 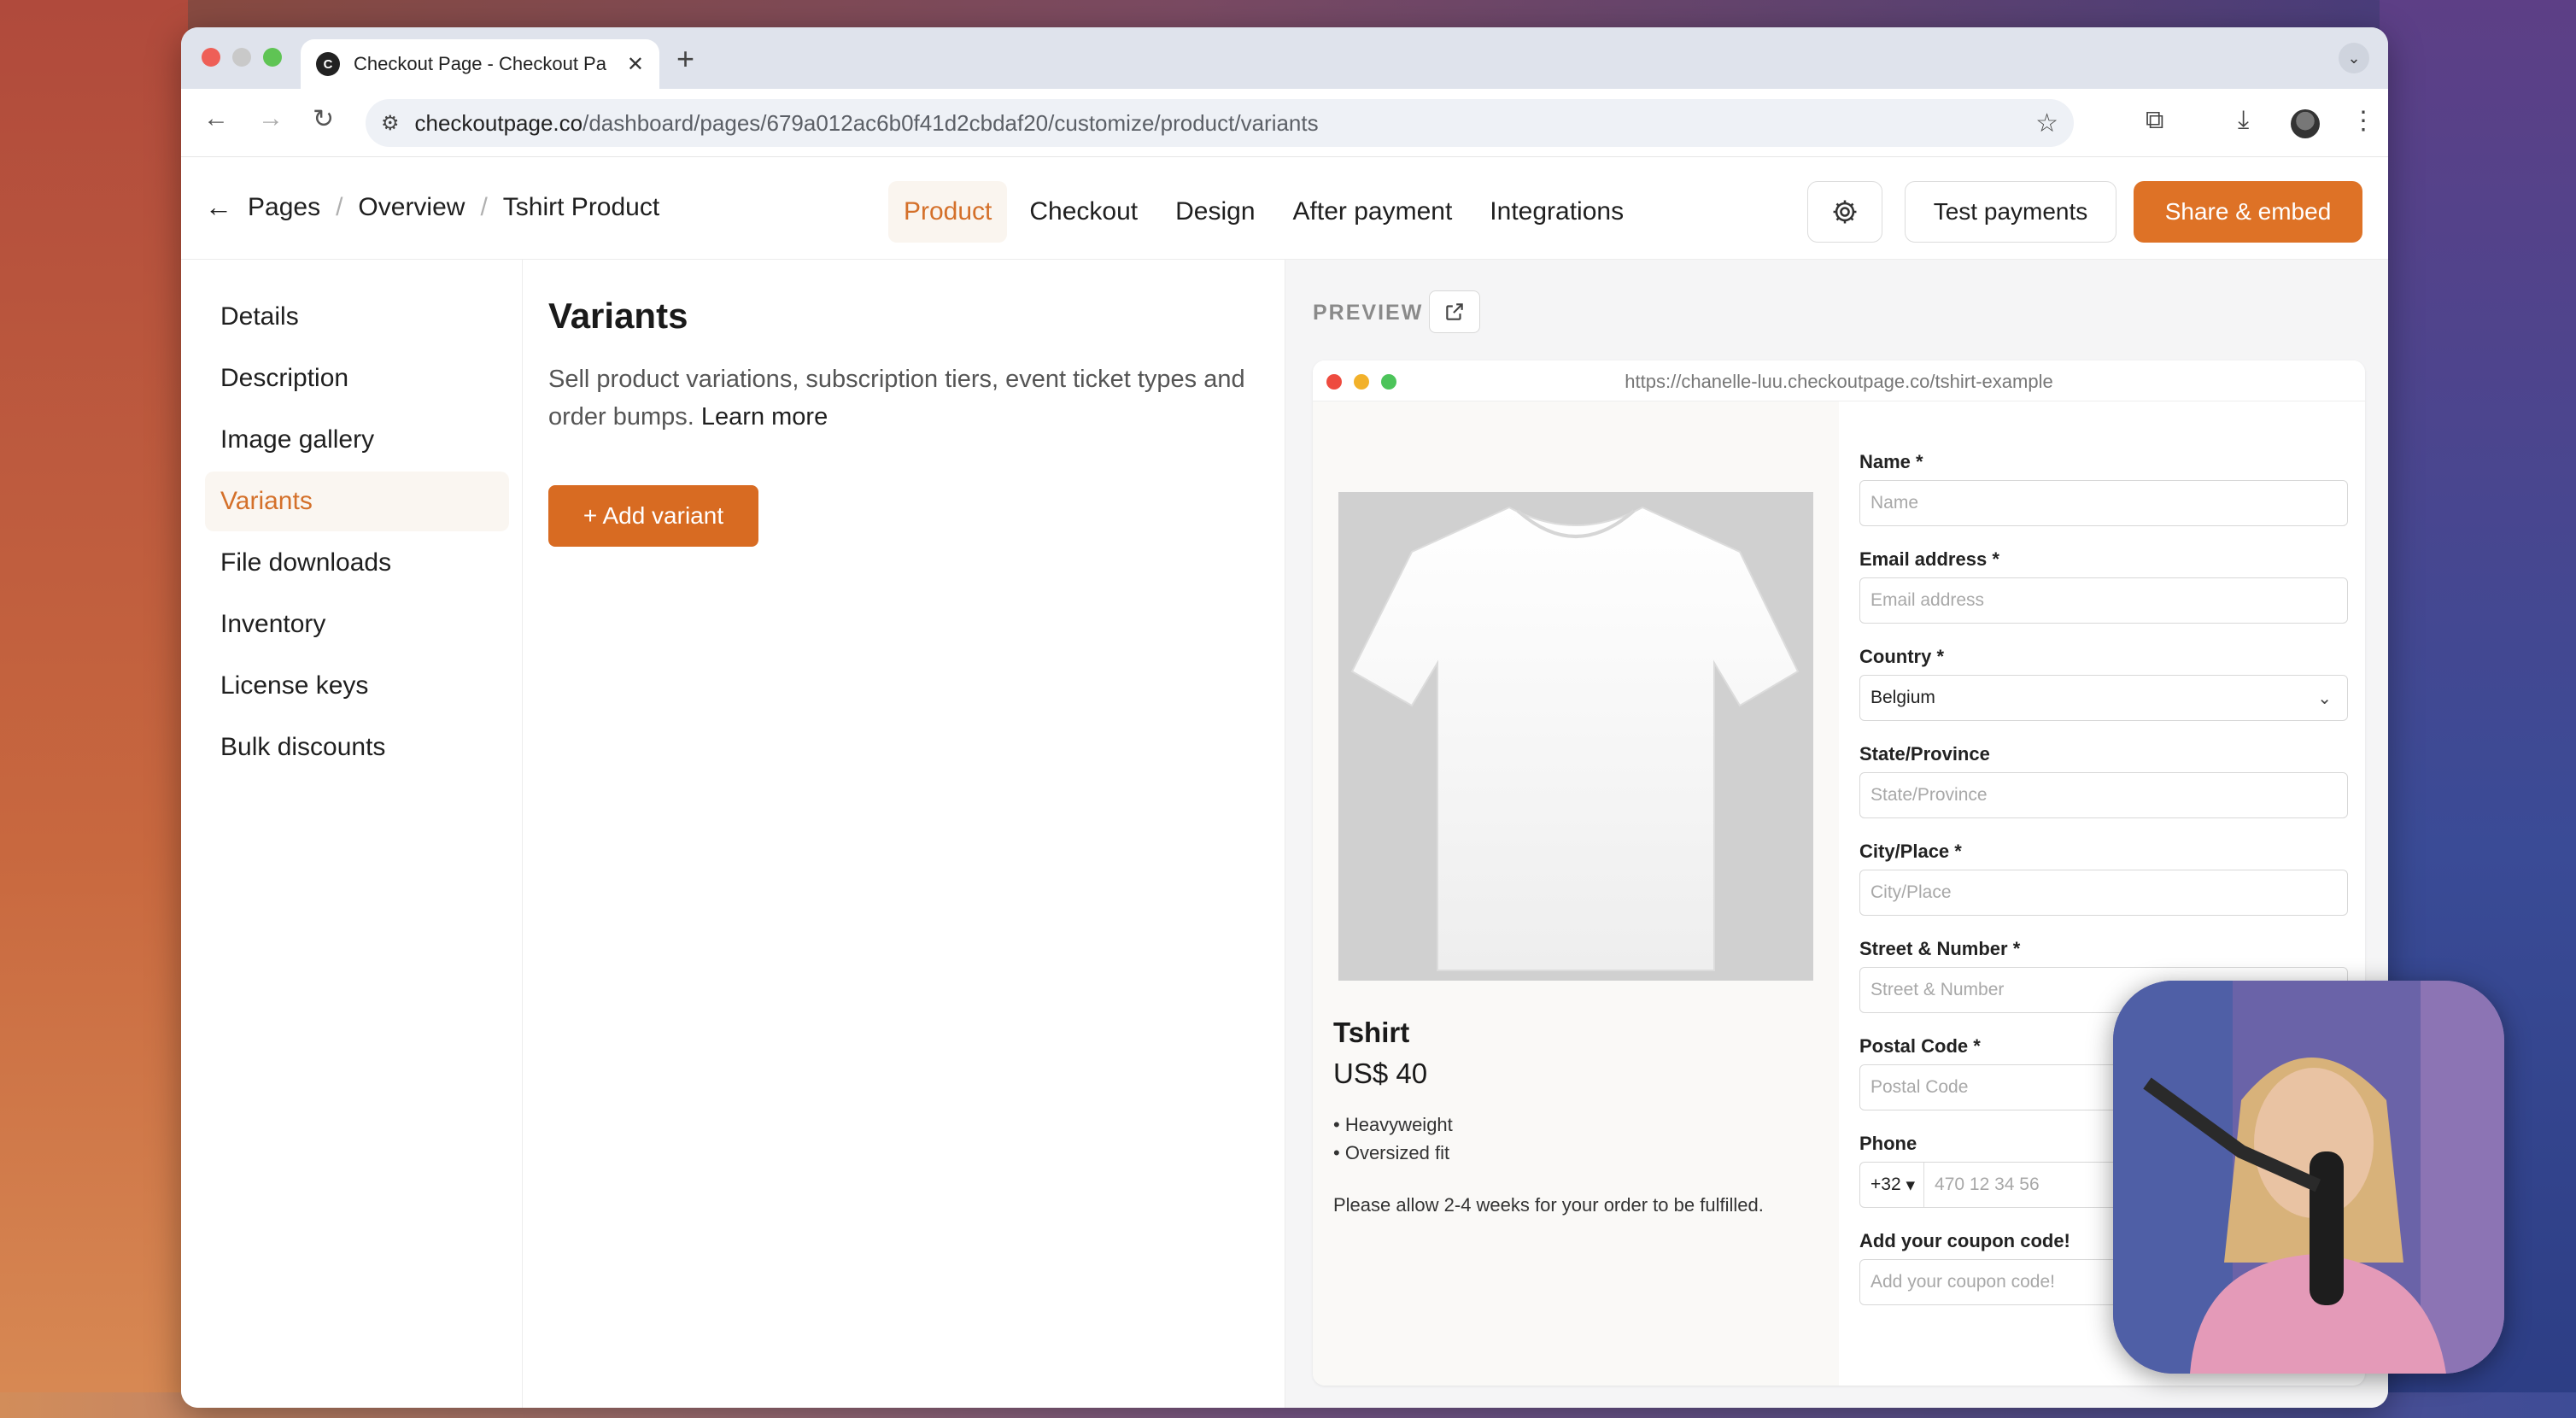 What do you see at coordinates (1902, 656) in the screenshot?
I see `country-label: Country *` at bounding box center [1902, 656].